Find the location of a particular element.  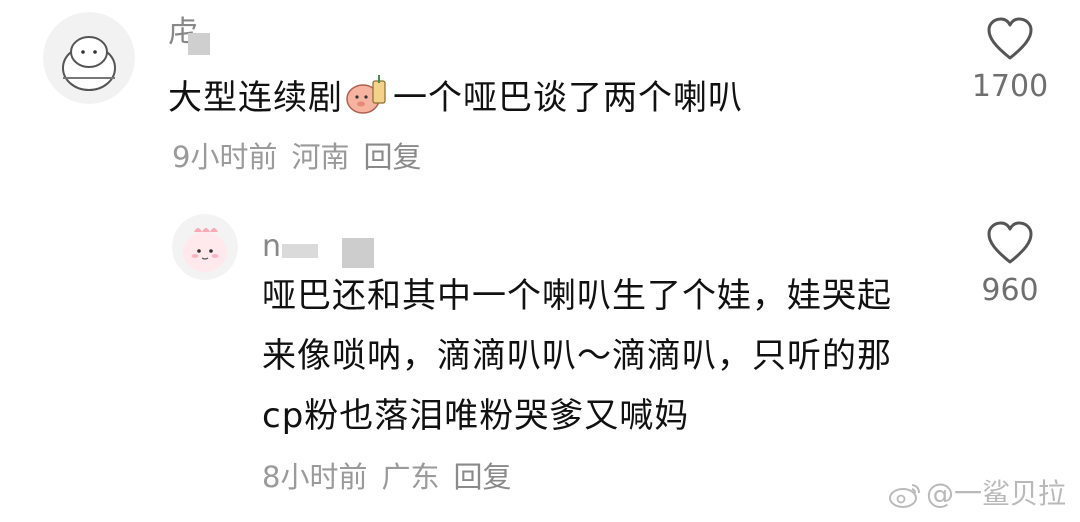

watermark: @一鲨贝拉 is located at coordinates (977, 492).